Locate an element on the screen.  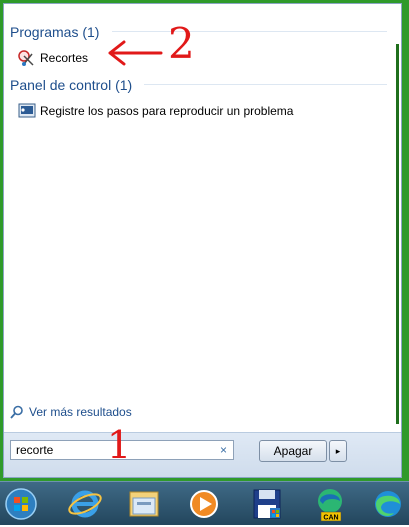
start-orb-button is located at coordinates (21, 504).